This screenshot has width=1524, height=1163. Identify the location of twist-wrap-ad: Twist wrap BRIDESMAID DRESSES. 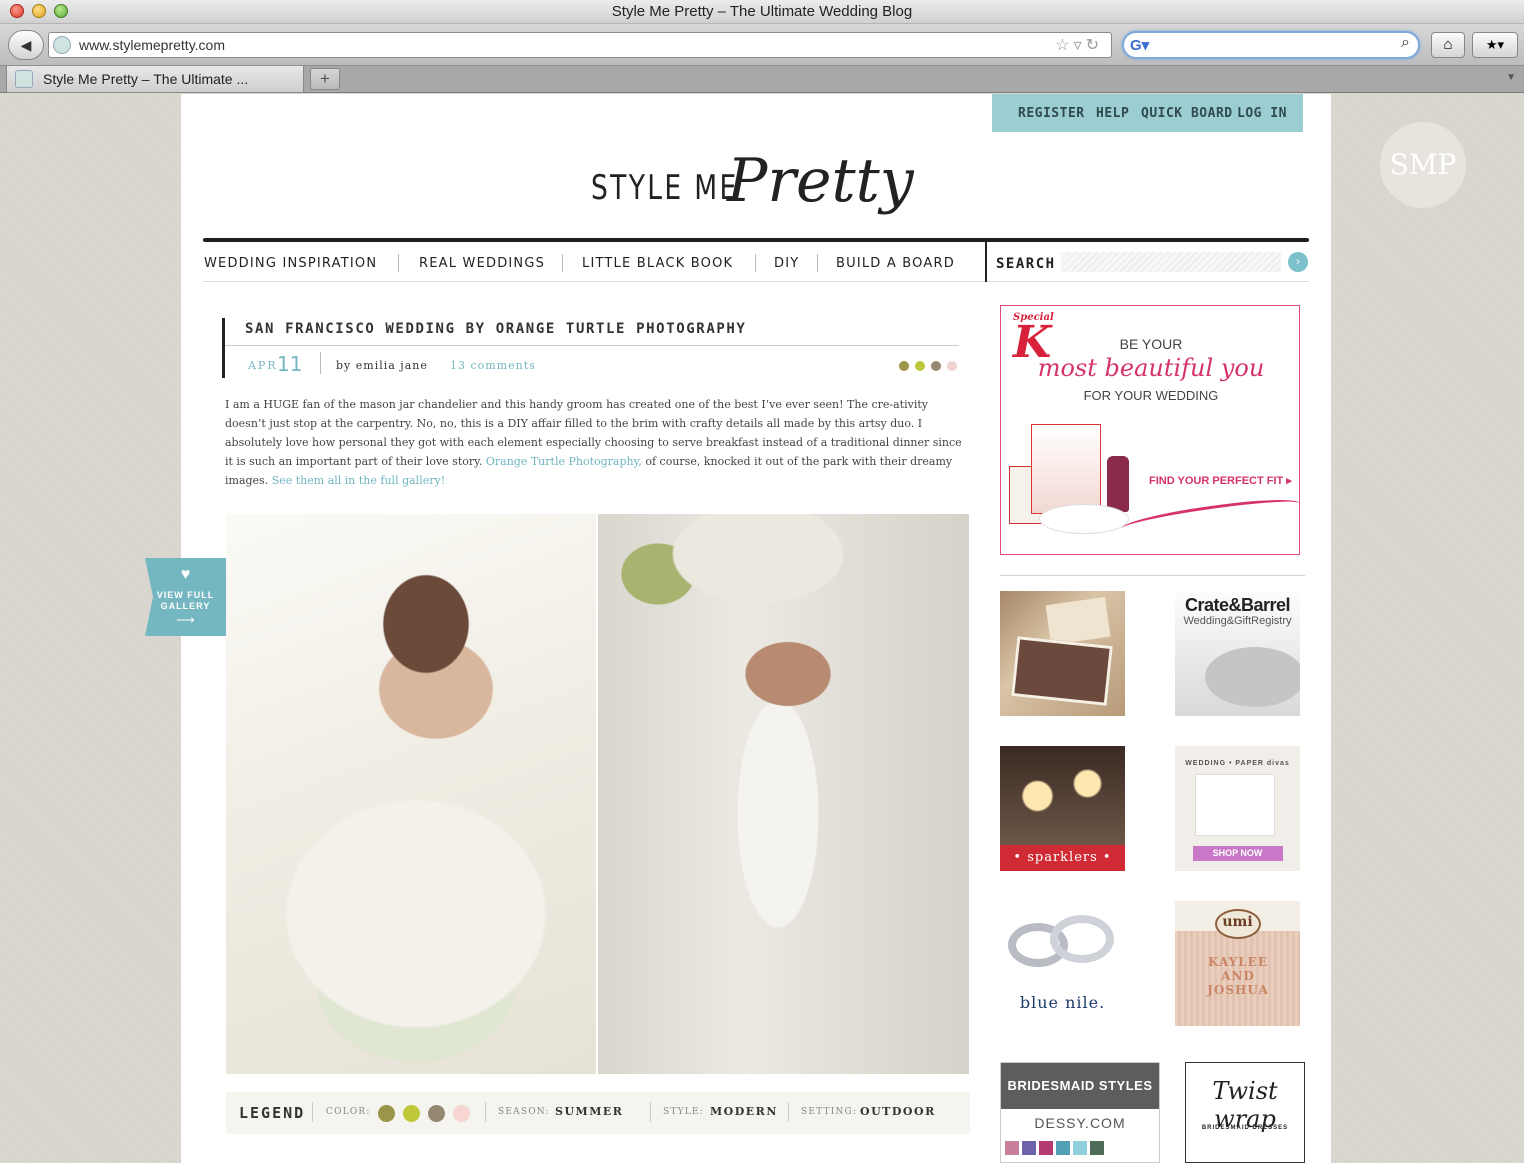
(1245, 1112).